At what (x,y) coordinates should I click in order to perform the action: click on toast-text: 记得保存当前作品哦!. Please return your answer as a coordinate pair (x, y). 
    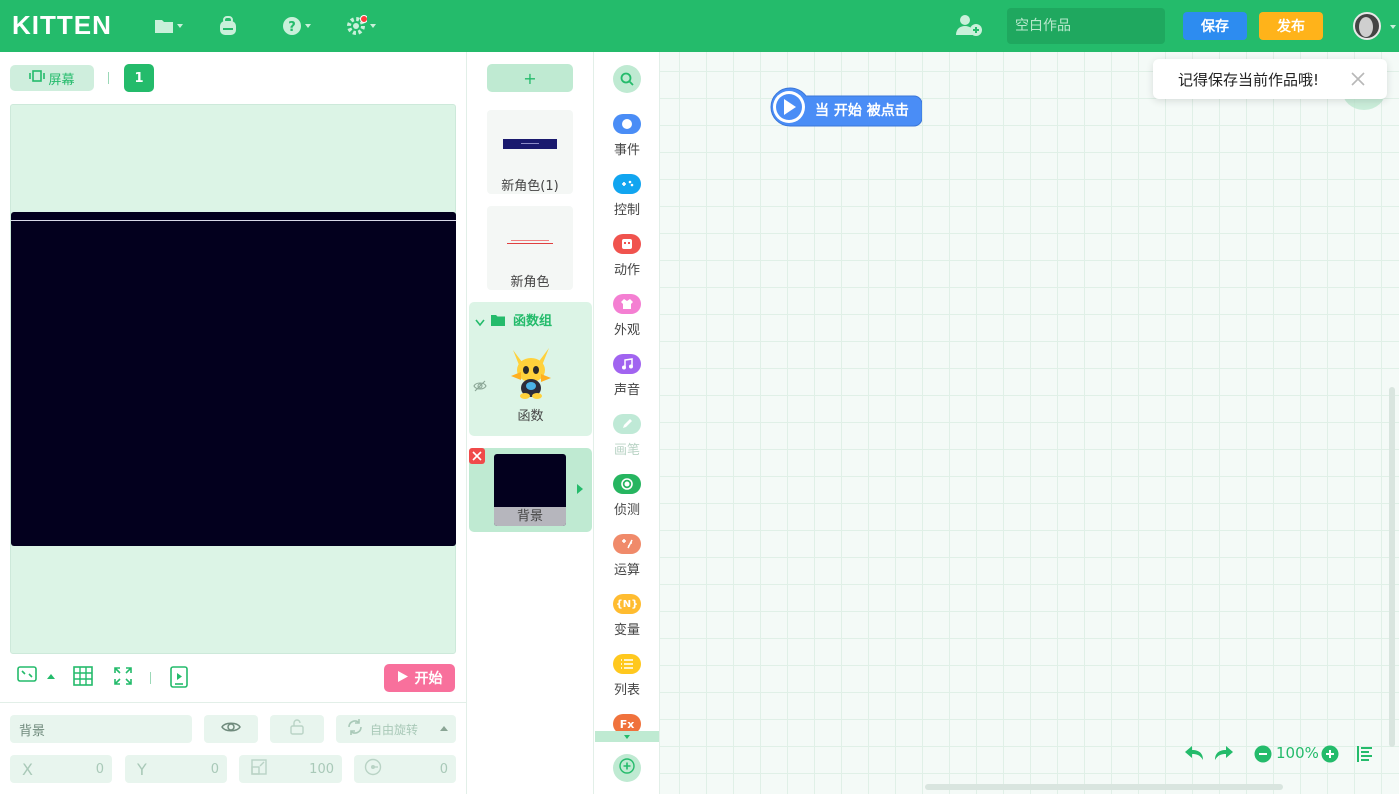
    Looking at the image, I should click on (1249, 79).